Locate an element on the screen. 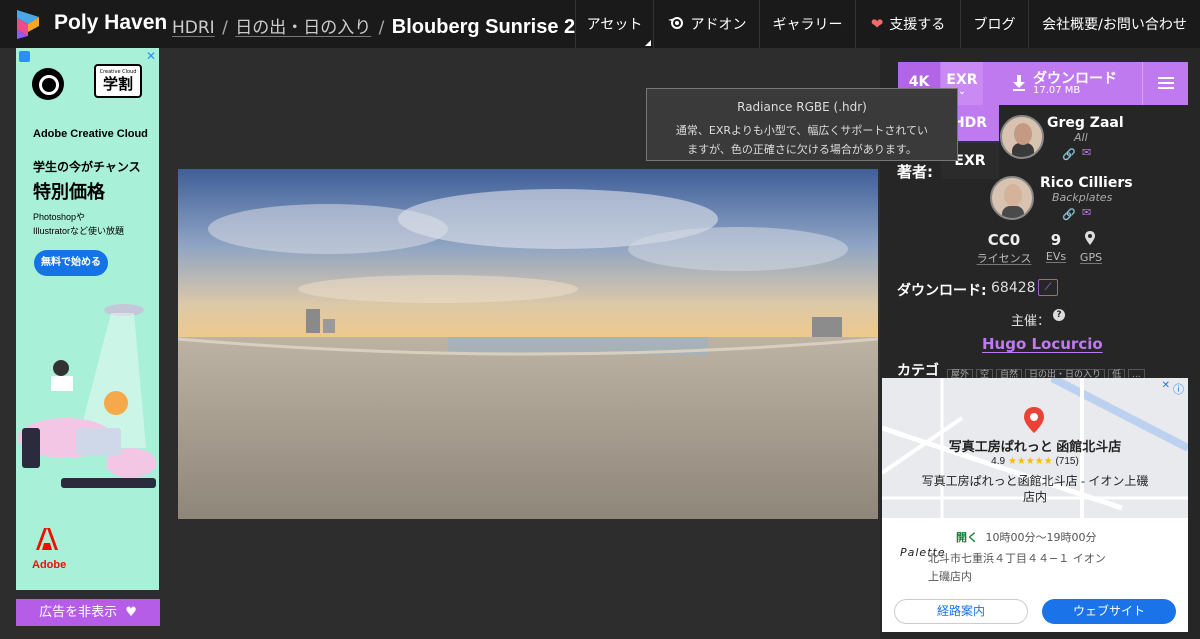  download-button: ダウンロード 17.07 MB is located at coordinates (1065, 83).